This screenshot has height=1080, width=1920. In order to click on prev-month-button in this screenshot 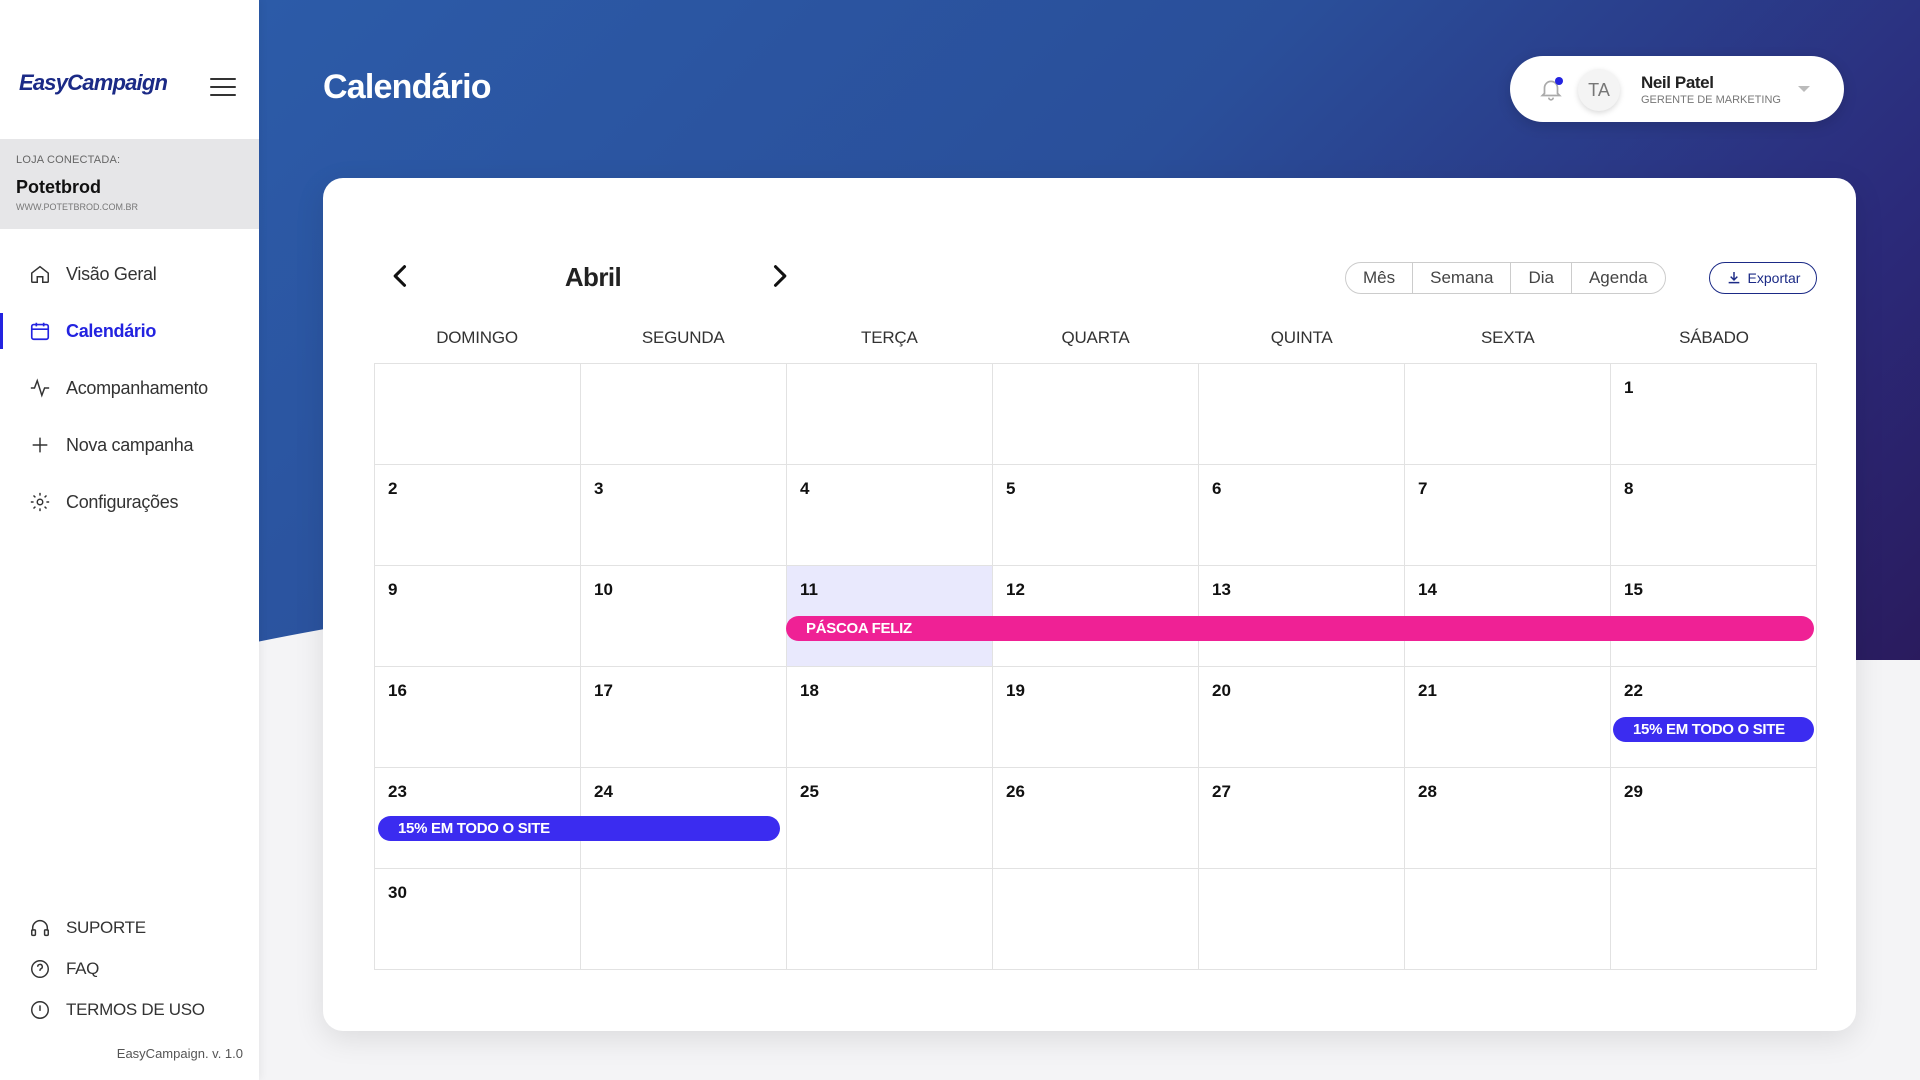, I will do `click(401, 276)`.